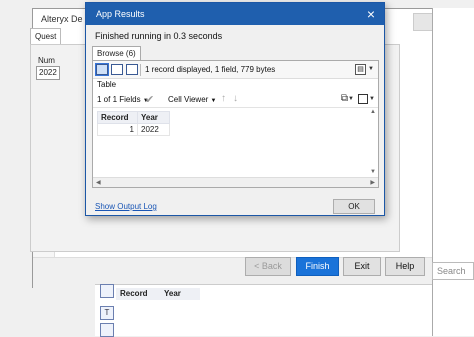 This screenshot has height=337, width=474. Describe the element at coordinates (132, 69) in the screenshot. I see `split-horizontal-icon` at that location.